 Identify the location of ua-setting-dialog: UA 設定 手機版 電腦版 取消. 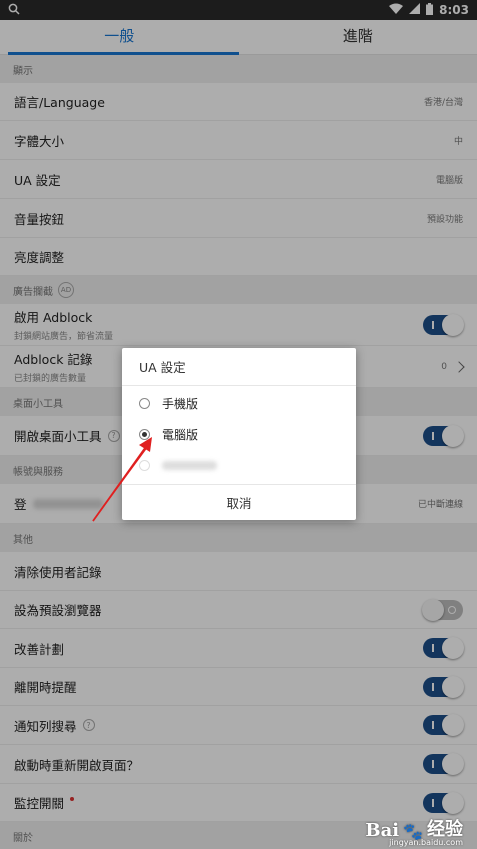
(239, 434).